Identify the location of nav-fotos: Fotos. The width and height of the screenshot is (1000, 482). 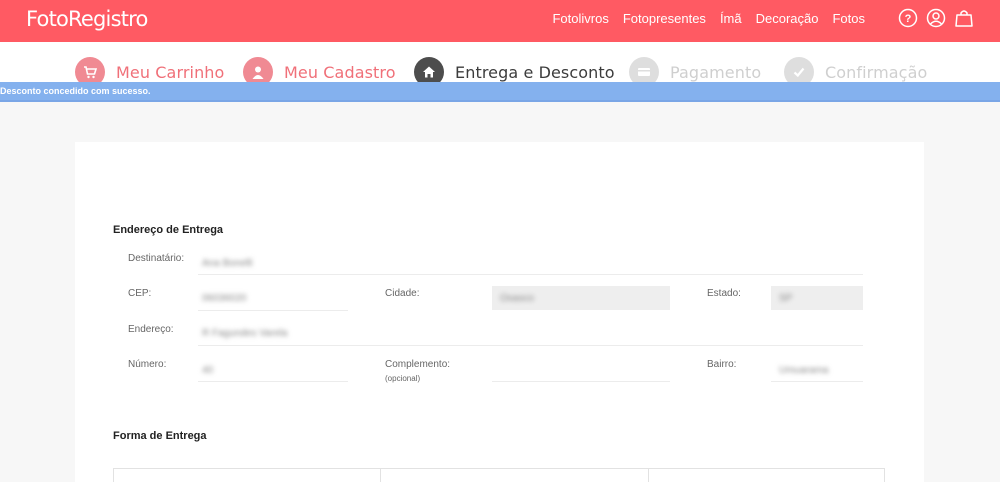
(848, 18).